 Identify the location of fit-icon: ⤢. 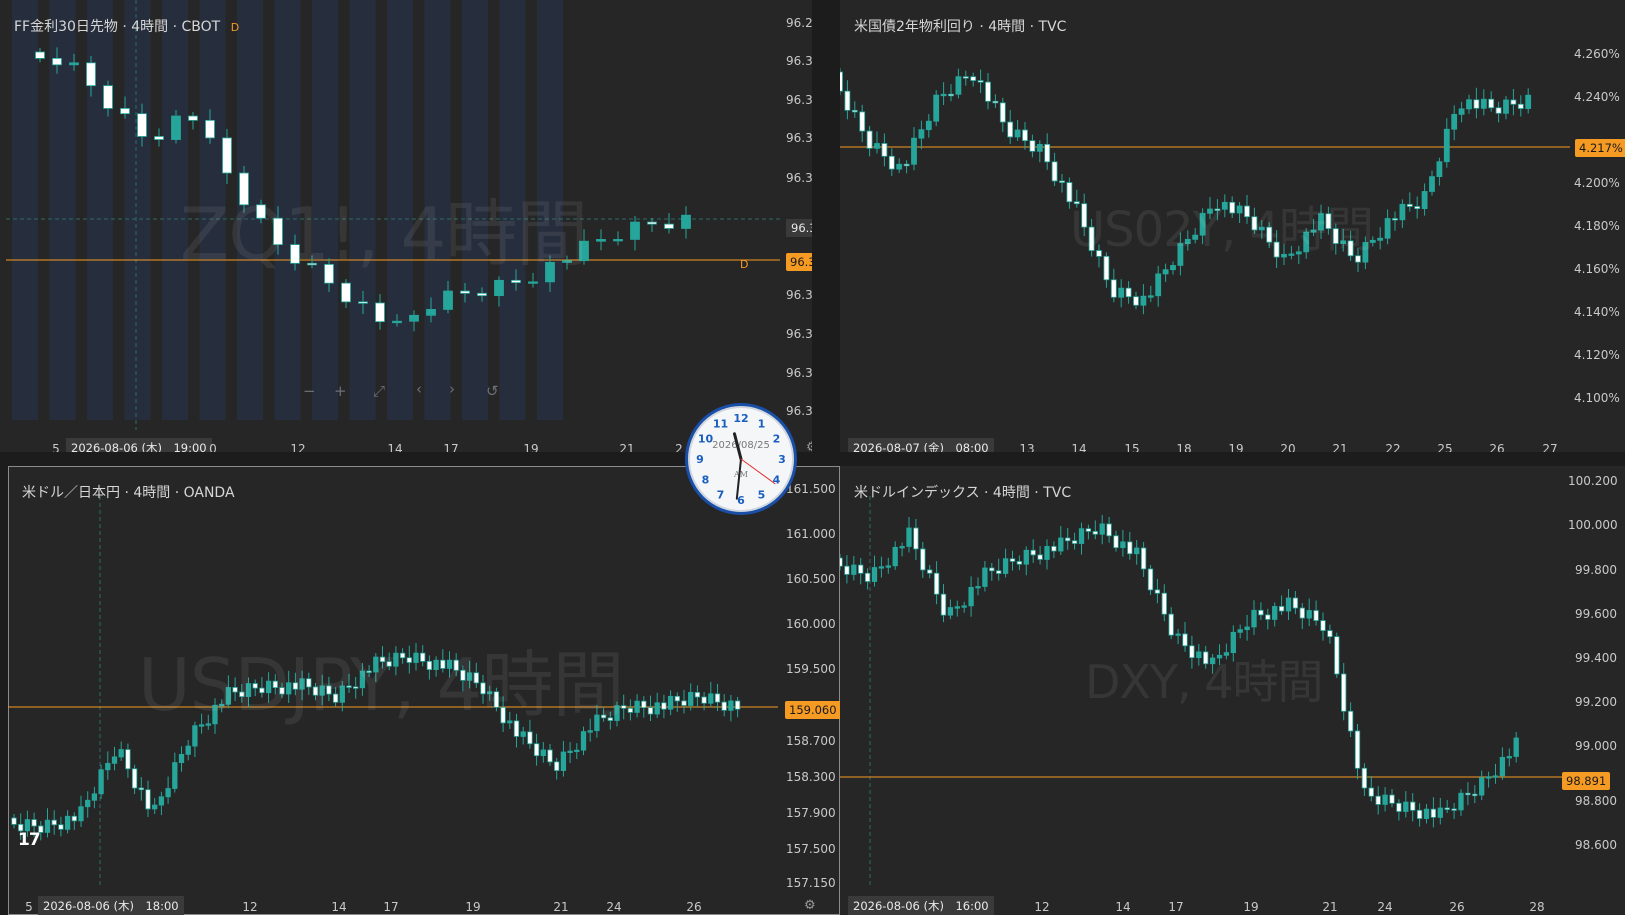
(379, 391).